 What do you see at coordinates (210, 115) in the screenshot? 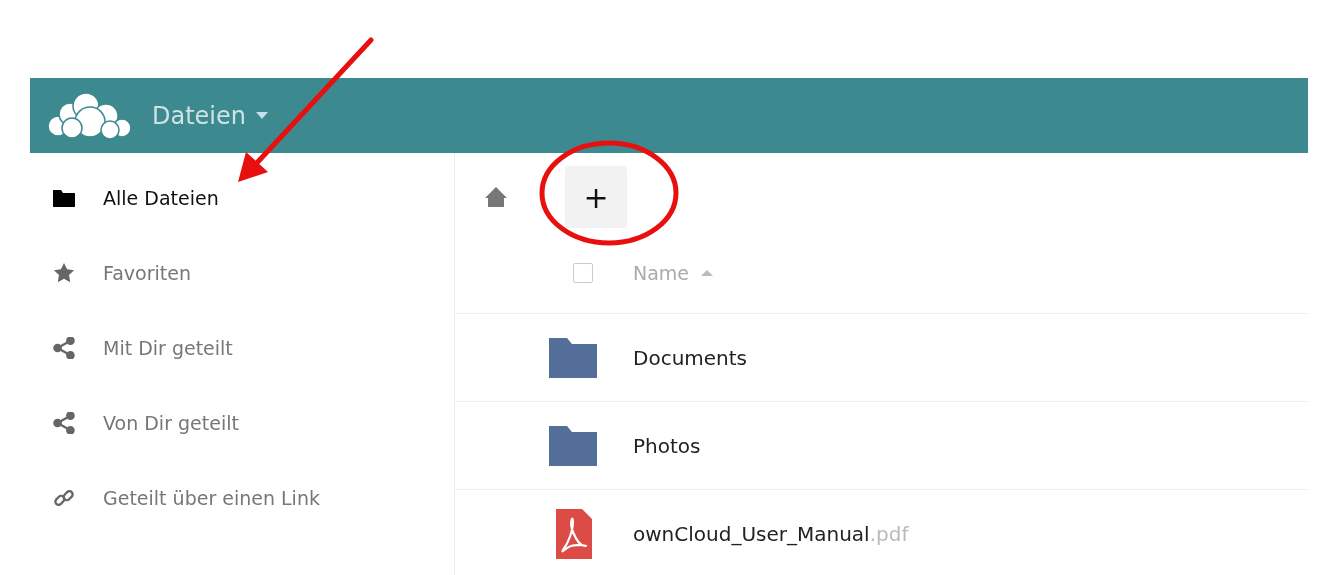
I see `app-menu-button: Dateien` at bounding box center [210, 115].